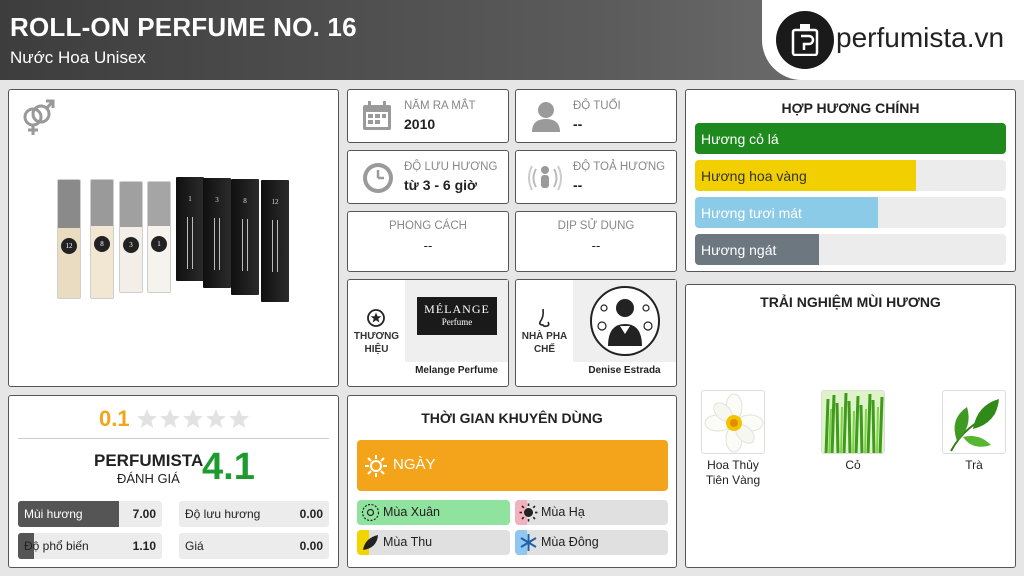 Image resolution: width=1024 pixels, height=576 pixels. I want to click on page-title: ROLL-ON PERFUME NO. 16, so click(183, 27).